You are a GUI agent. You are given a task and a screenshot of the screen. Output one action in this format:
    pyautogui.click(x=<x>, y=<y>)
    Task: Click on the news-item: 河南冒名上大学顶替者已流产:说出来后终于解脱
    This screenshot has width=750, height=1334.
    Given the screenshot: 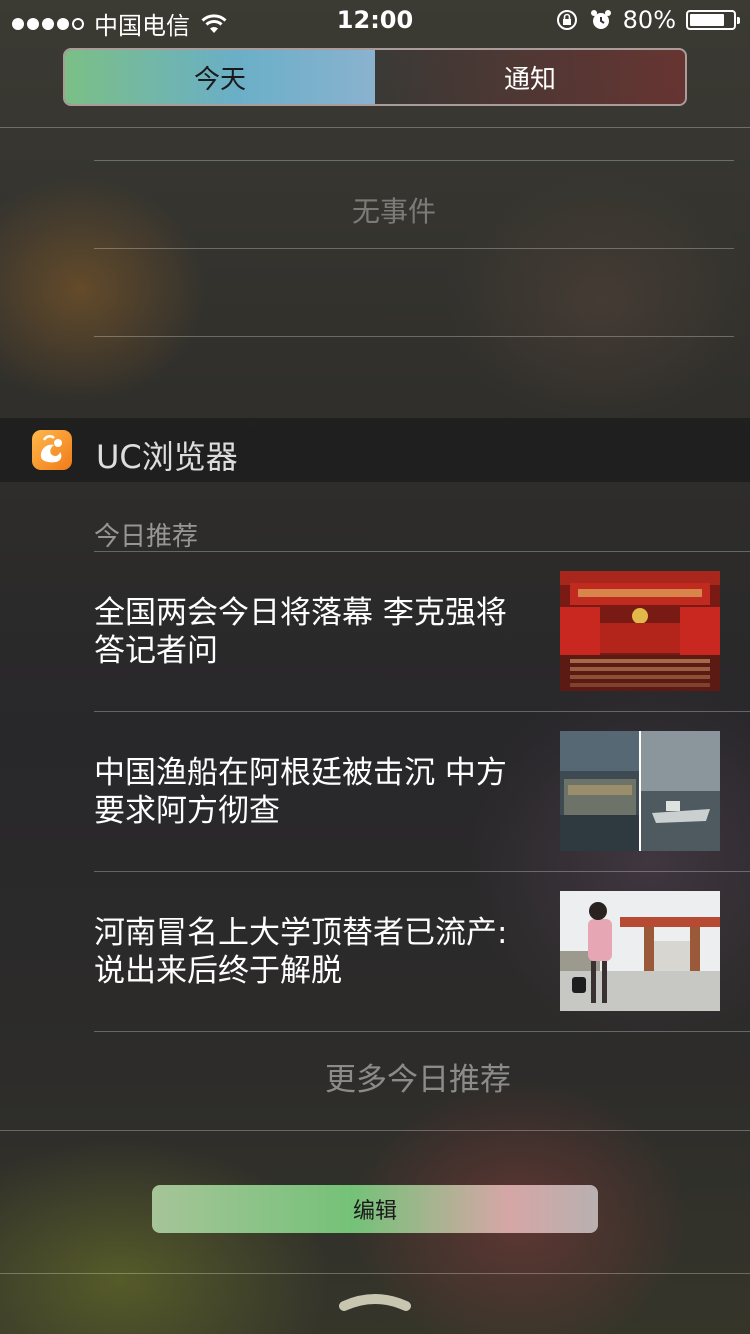 What is the action you would take?
    pyautogui.click(x=422, y=971)
    